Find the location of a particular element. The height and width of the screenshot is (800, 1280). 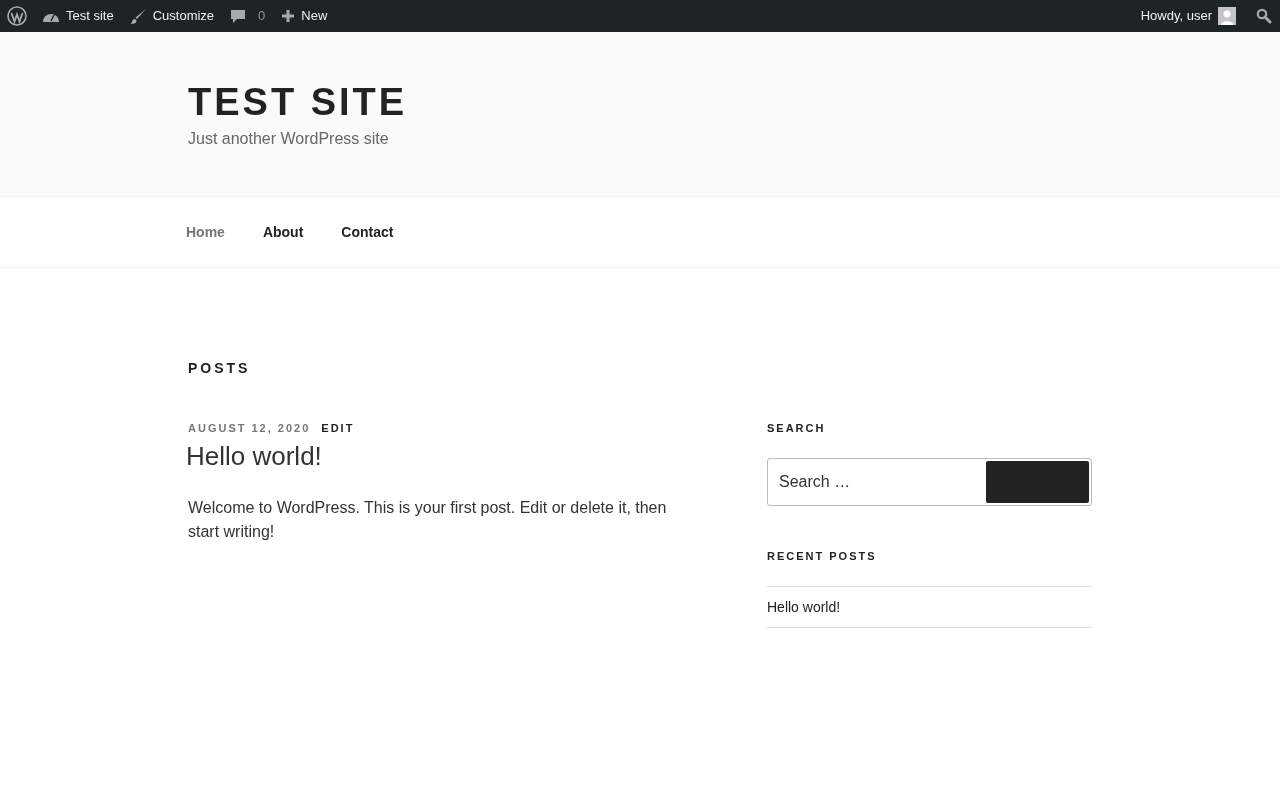

comments-link: 0 is located at coordinates (248, 16).